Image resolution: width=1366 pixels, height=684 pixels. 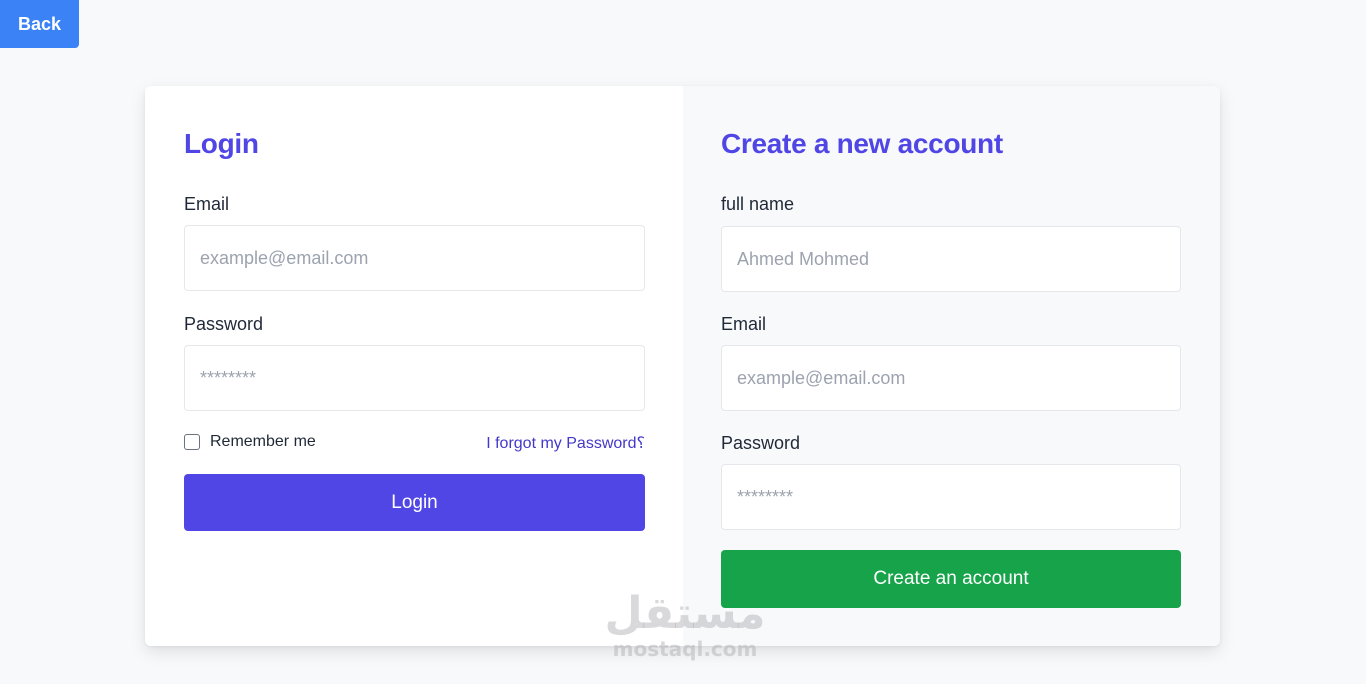 What do you see at coordinates (192, 442) in the screenshot?
I see `remember-me-checkbox` at bounding box center [192, 442].